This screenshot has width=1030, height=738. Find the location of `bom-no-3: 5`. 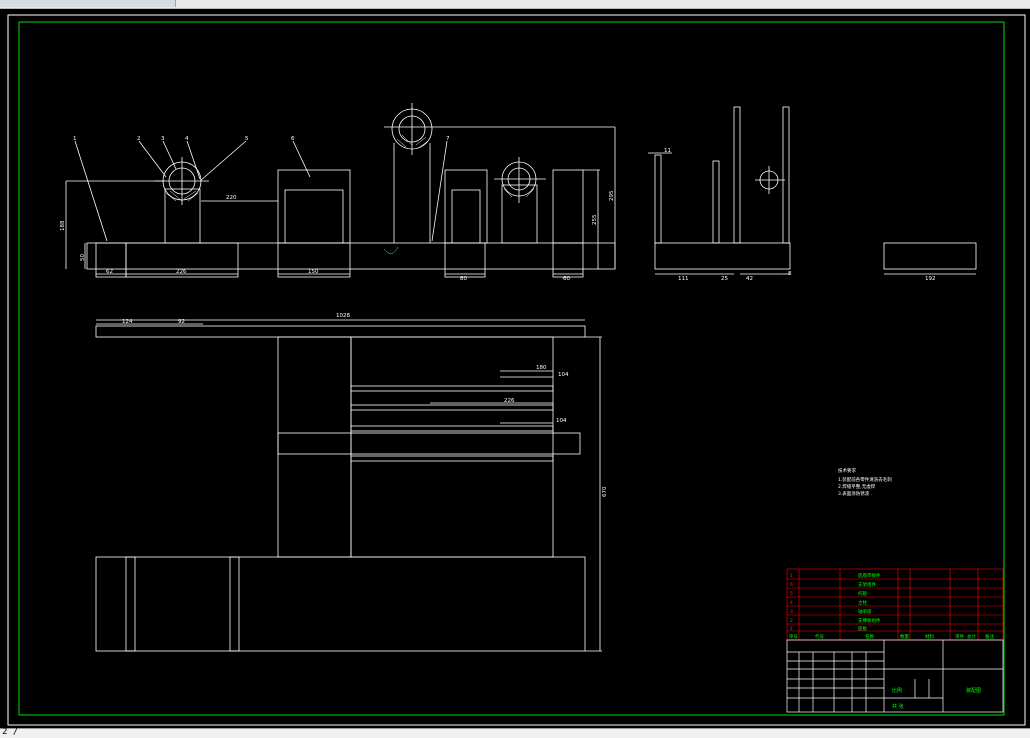

bom-no-3: 5 is located at coordinates (791, 594).